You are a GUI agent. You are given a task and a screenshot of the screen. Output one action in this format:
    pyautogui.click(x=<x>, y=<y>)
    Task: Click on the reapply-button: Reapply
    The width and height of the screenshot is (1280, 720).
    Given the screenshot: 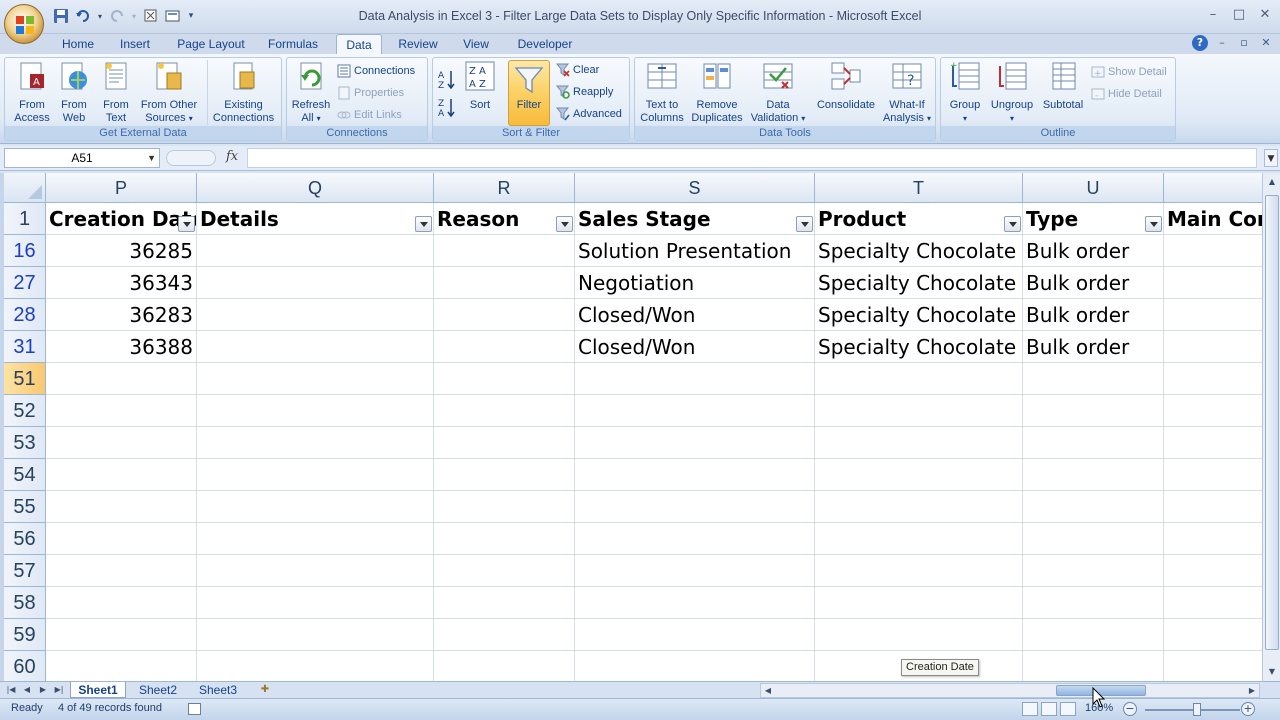 What is the action you would take?
    pyautogui.click(x=584, y=92)
    